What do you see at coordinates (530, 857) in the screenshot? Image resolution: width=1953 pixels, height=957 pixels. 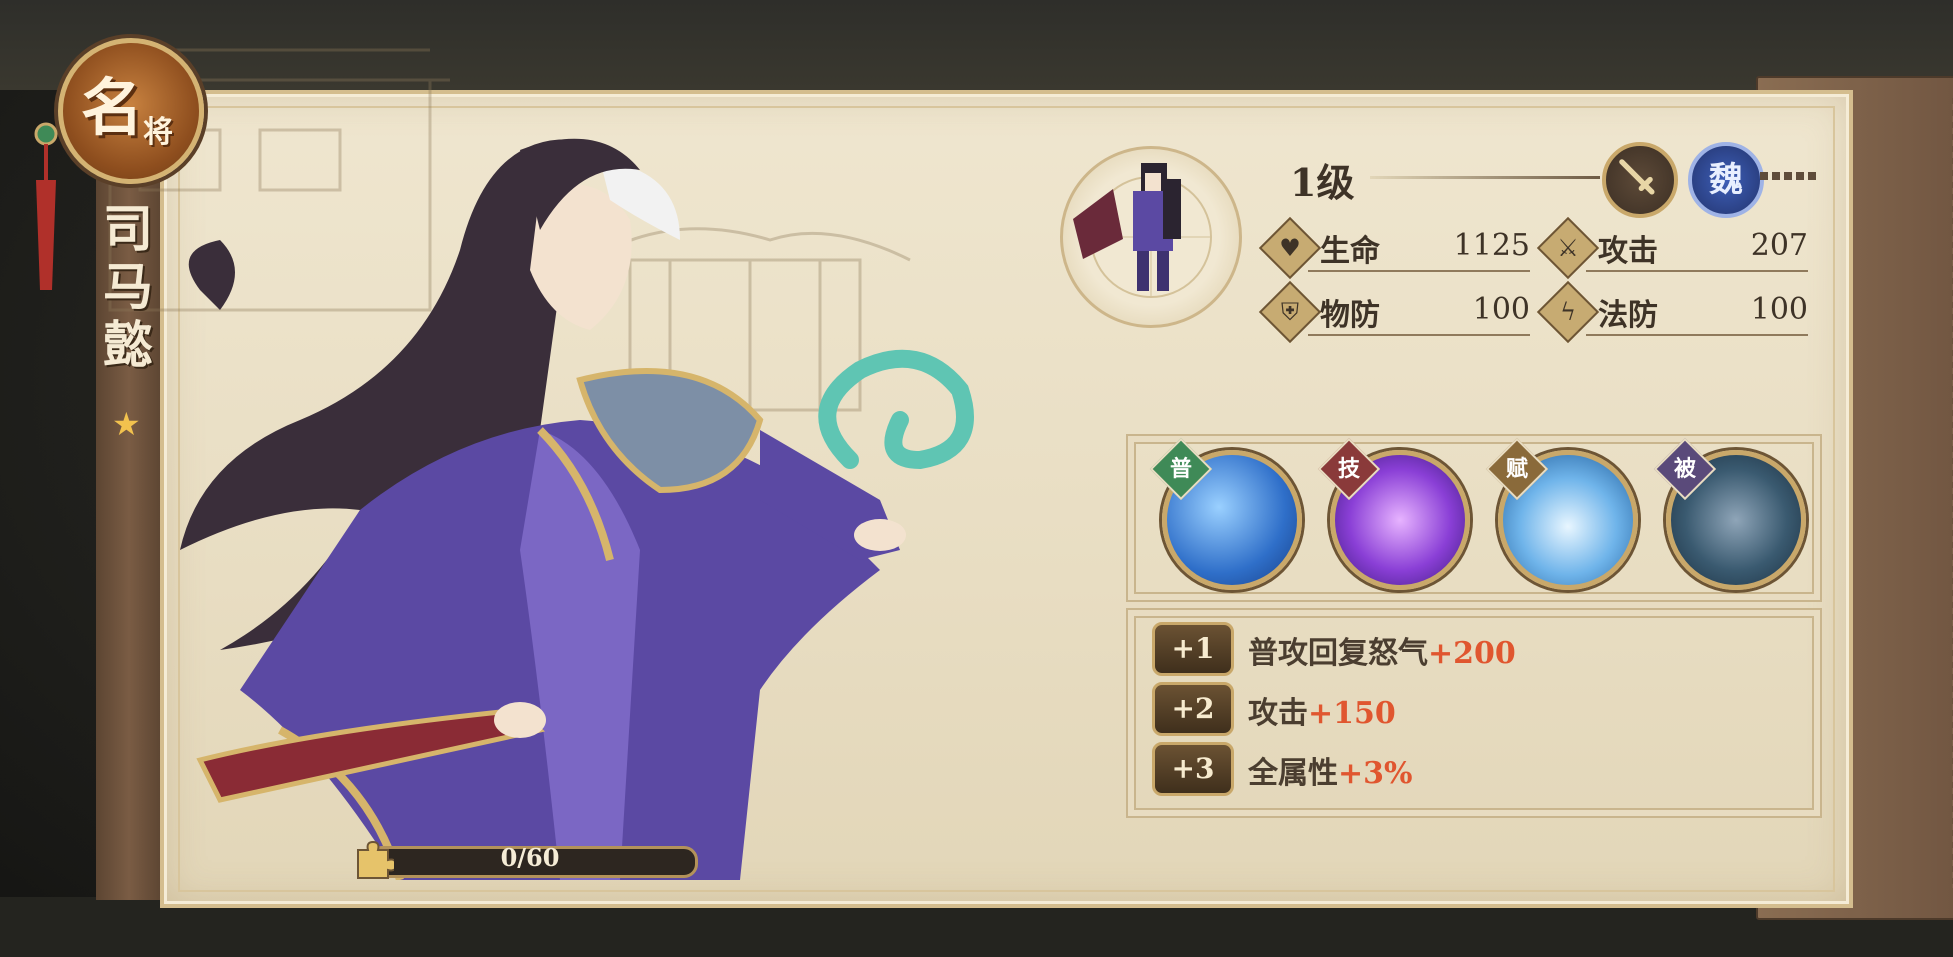 I see `shard-progress-text: 0/60` at bounding box center [530, 857].